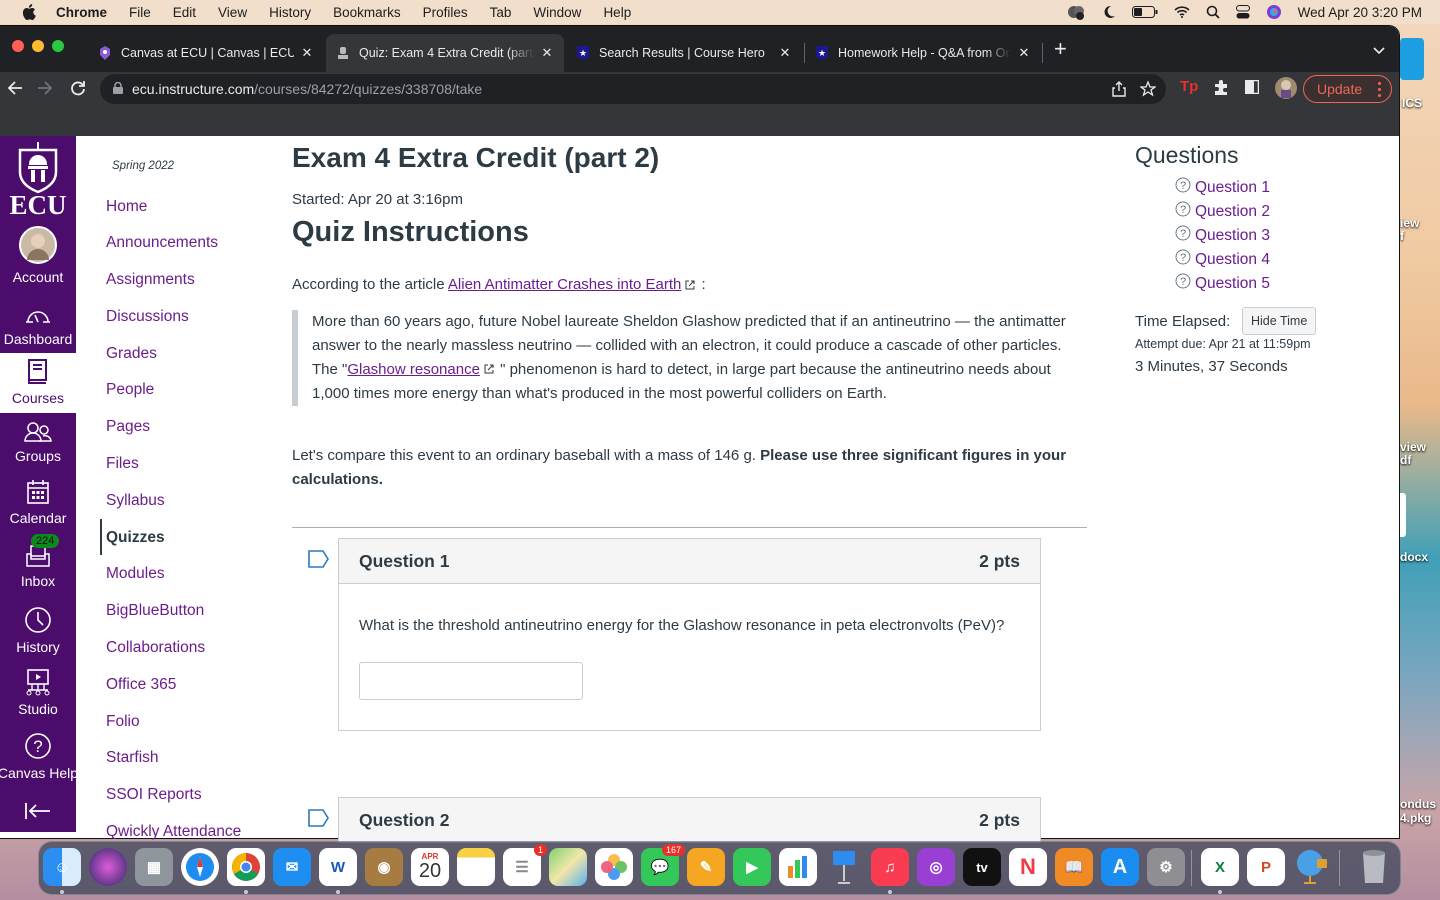 The height and width of the screenshot is (900, 1440). What do you see at coordinates (1274, 12) in the screenshot?
I see `siri-icon` at bounding box center [1274, 12].